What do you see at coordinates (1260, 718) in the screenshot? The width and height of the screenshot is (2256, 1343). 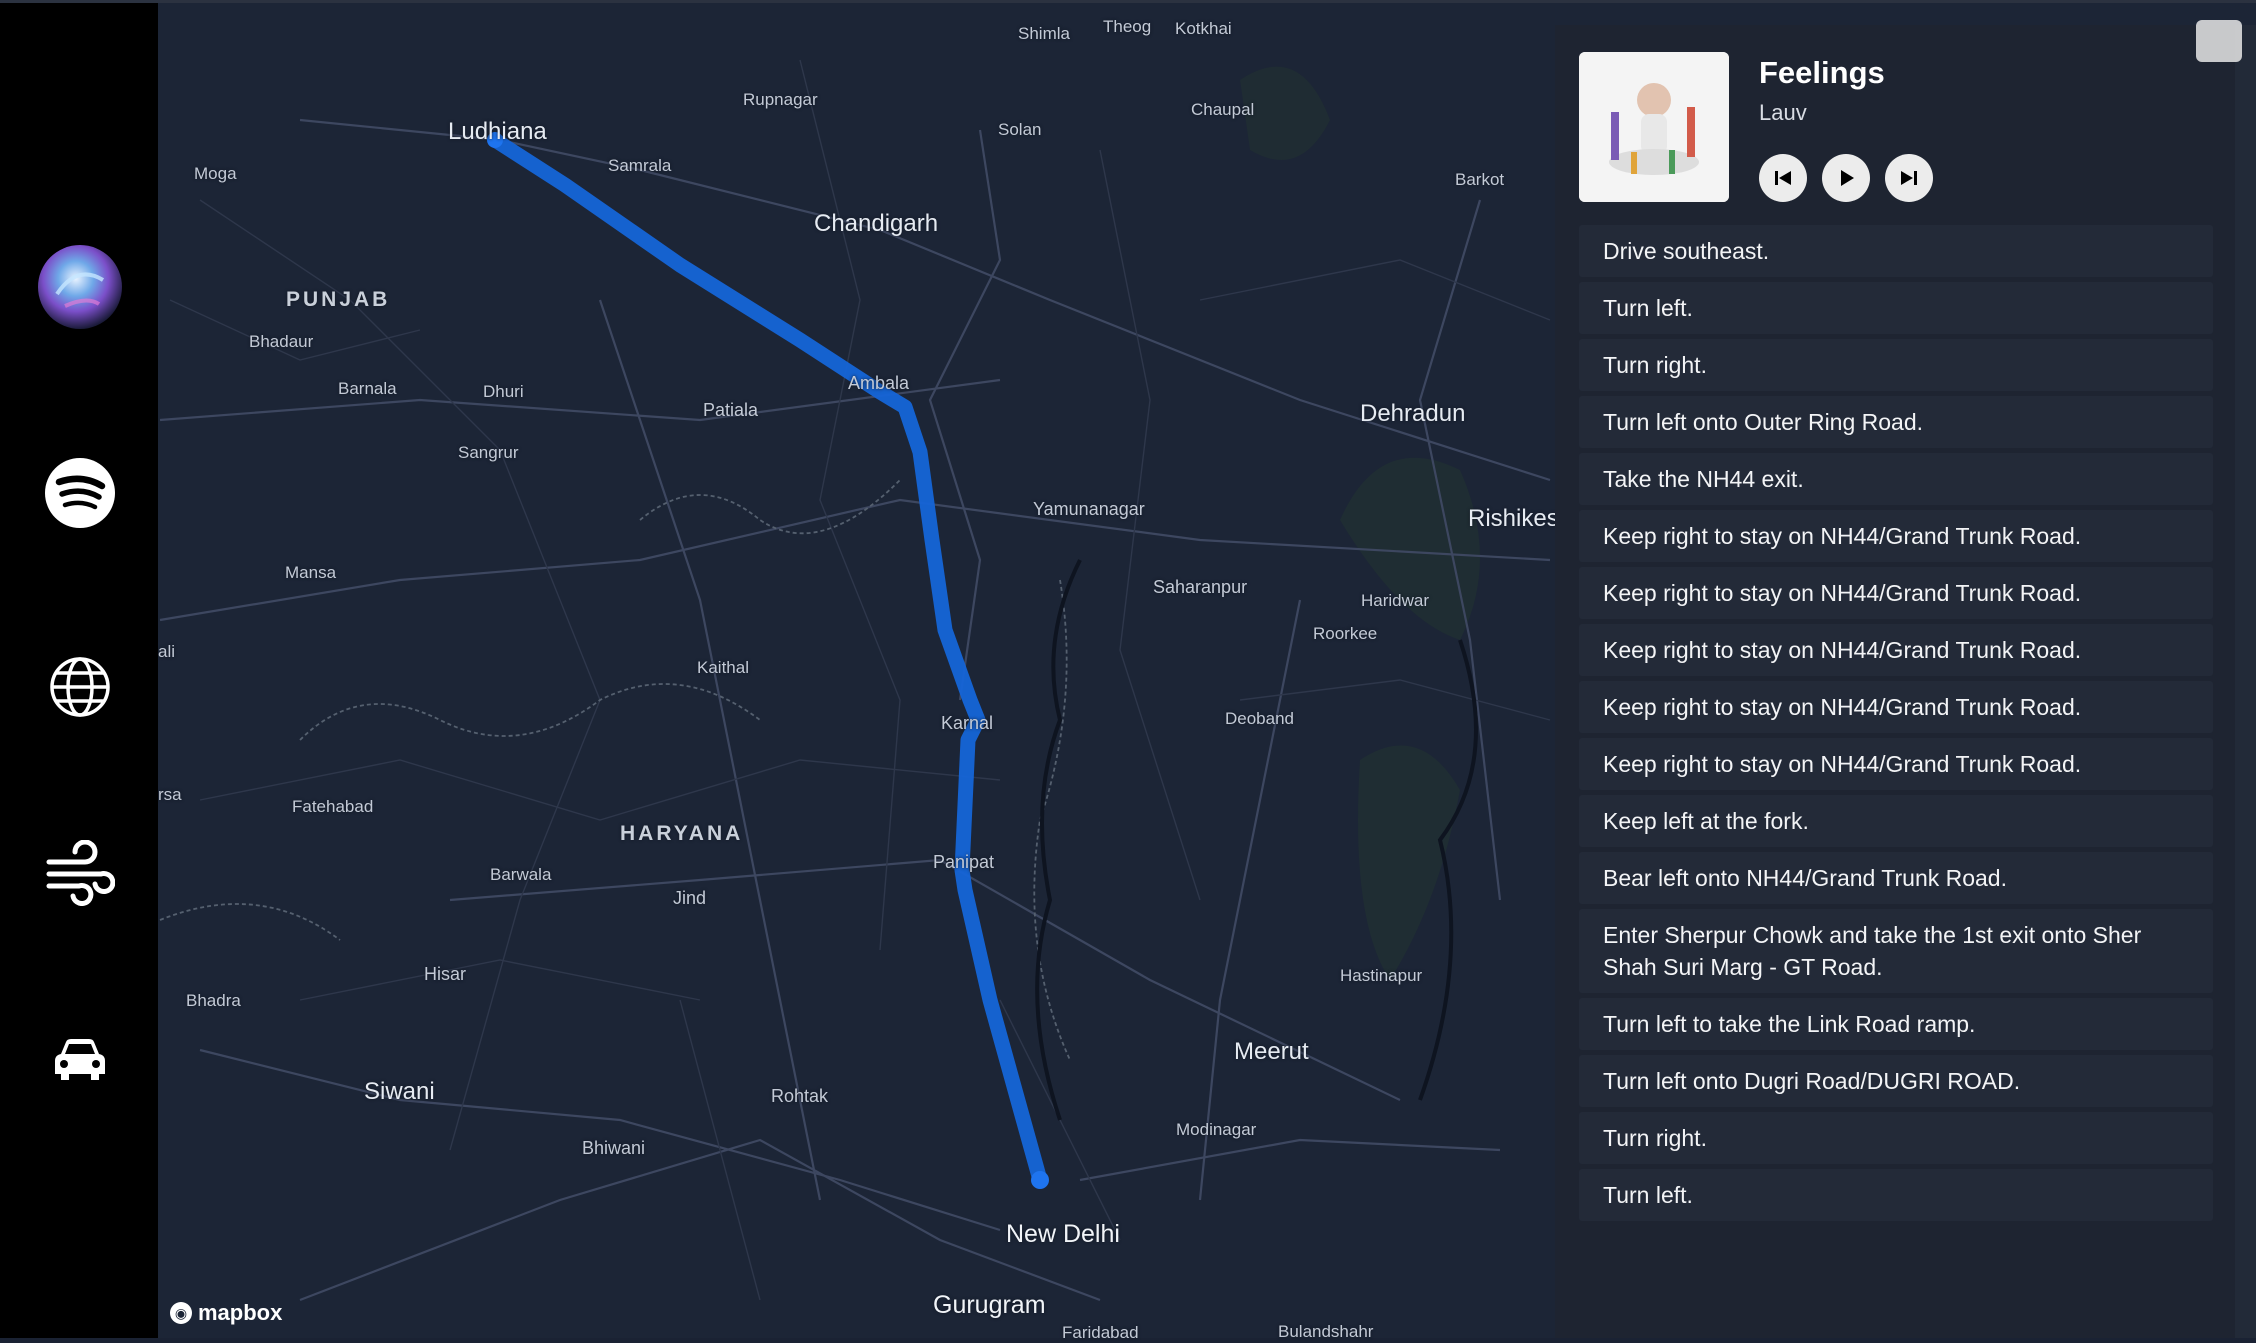 I see `map-label: Deoband` at bounding box center [1260, 718].